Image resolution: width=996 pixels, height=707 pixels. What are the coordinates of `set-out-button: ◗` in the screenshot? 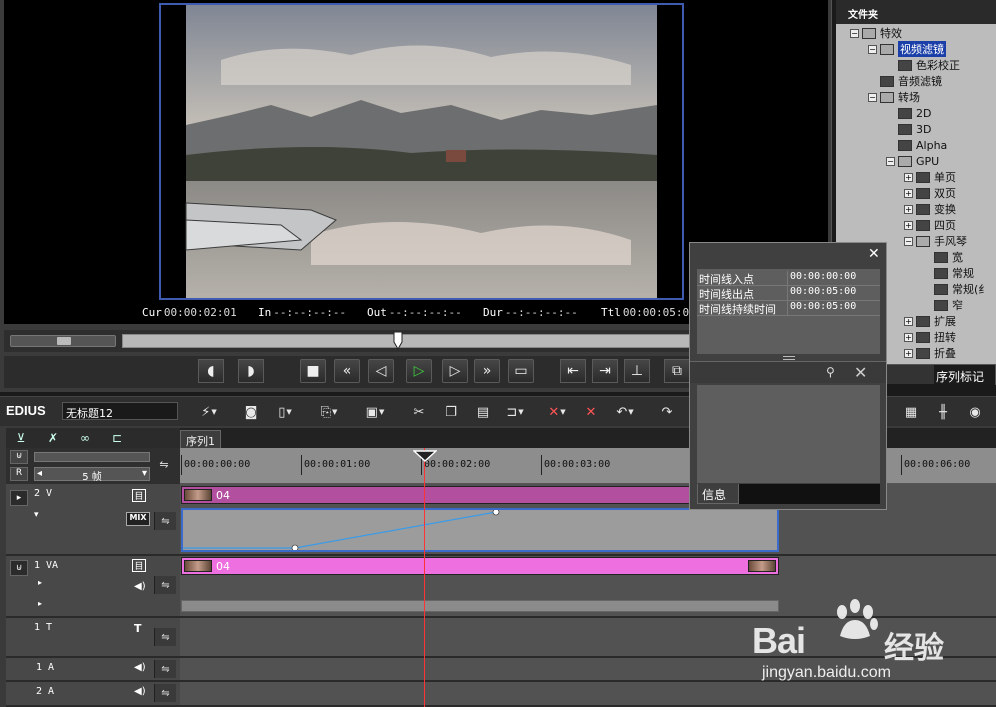 It's located at (251, 371).